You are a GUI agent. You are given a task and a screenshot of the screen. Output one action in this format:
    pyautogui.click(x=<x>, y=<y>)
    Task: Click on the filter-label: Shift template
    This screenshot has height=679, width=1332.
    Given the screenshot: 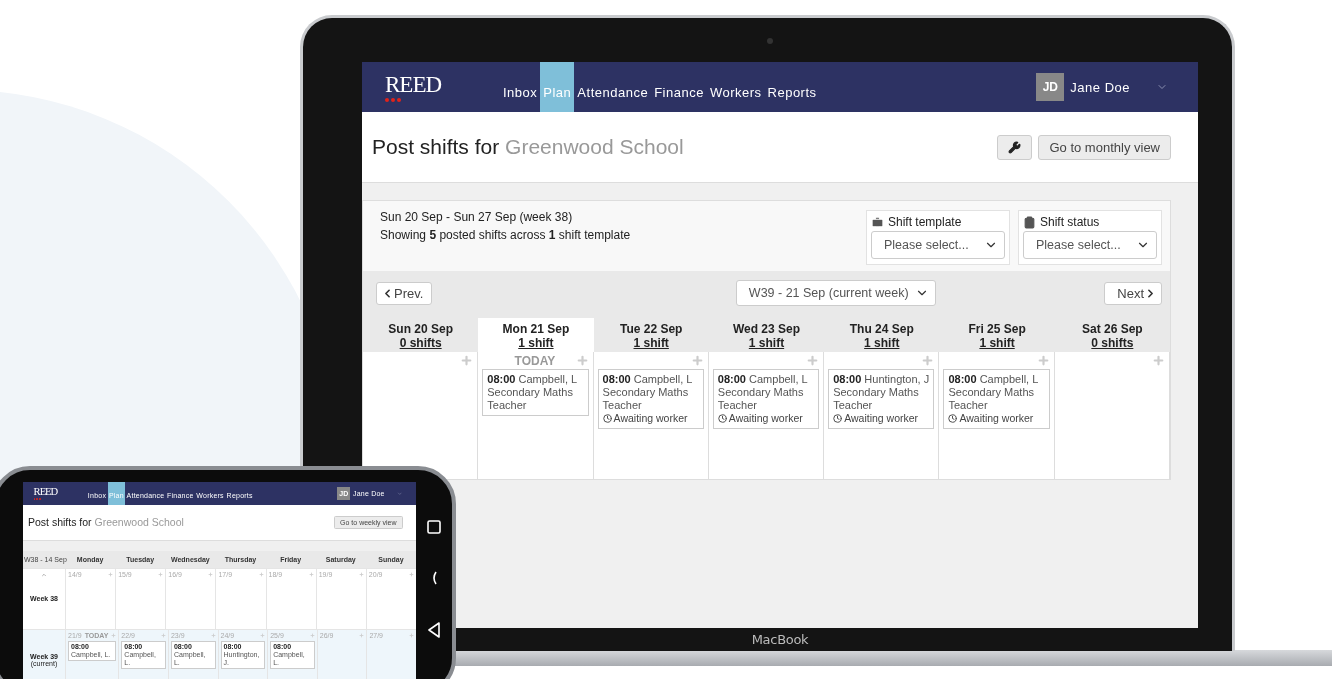 What is the action you would take?
    pyautogui.click(x=925, y=222)
    